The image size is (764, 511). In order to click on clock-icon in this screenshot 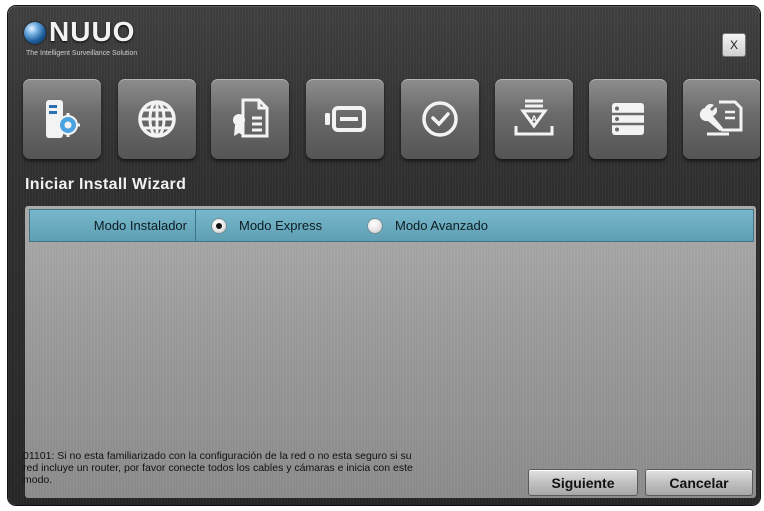, I will do `click(440, 119)`.